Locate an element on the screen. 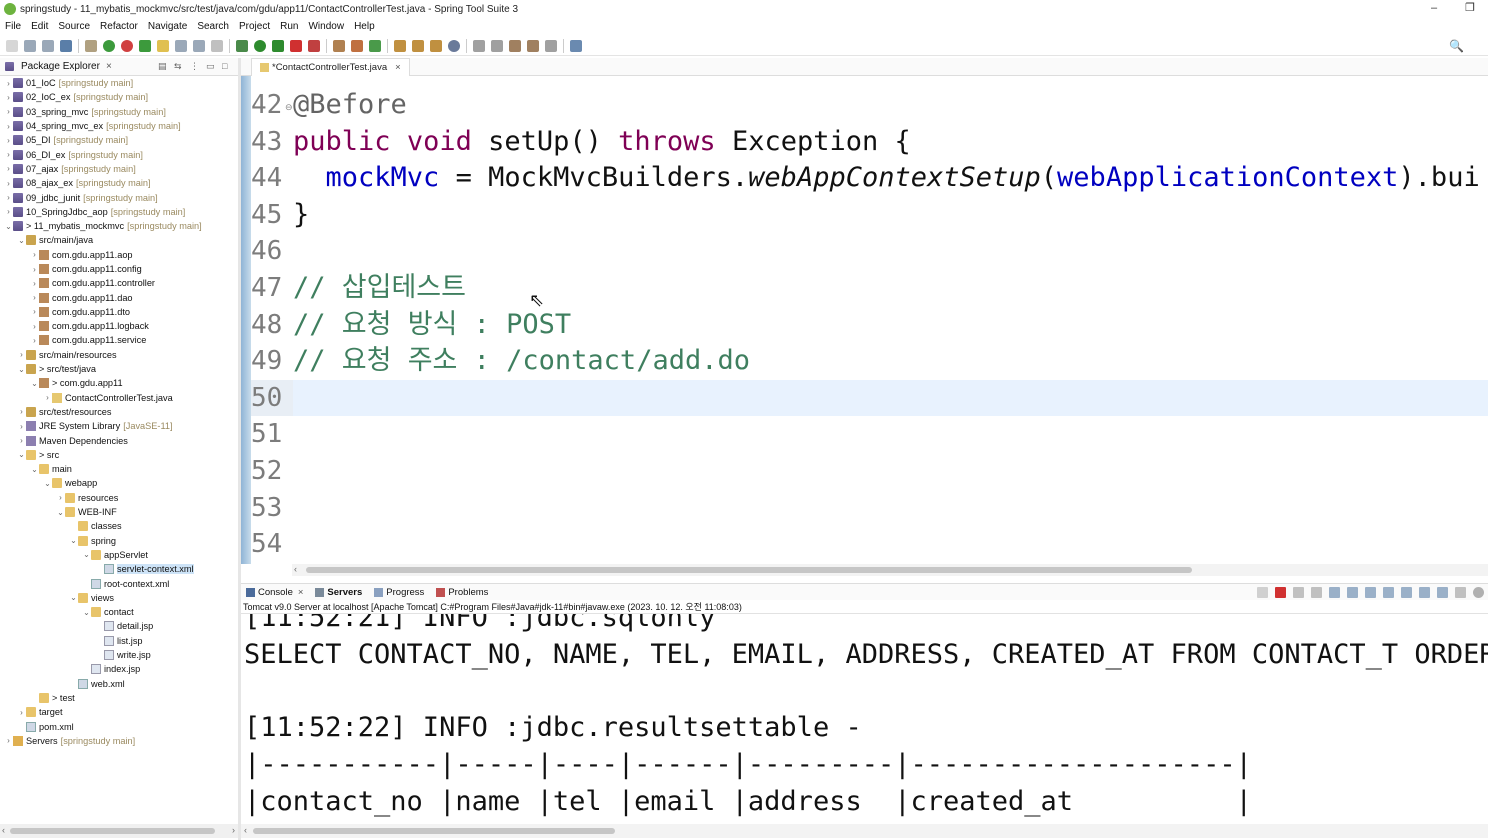  menu-window: Window is located at coordinates (326, 26).